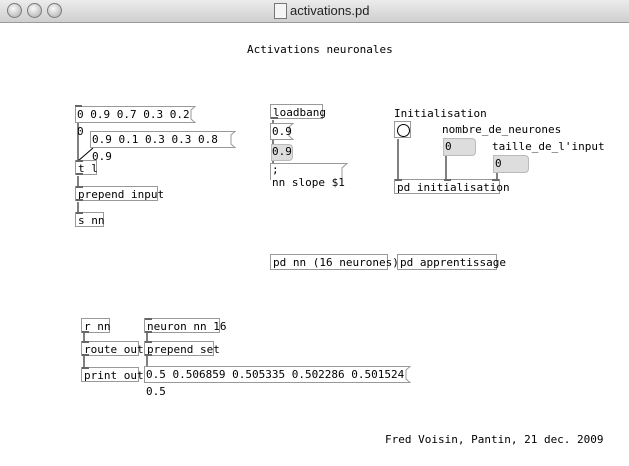 Image resolution: width=629 pixels, height=466 pixels. Describe the element at coordinates (182, 348) in the screenshot. I see `object-prepend-set: prepend set` at that location.